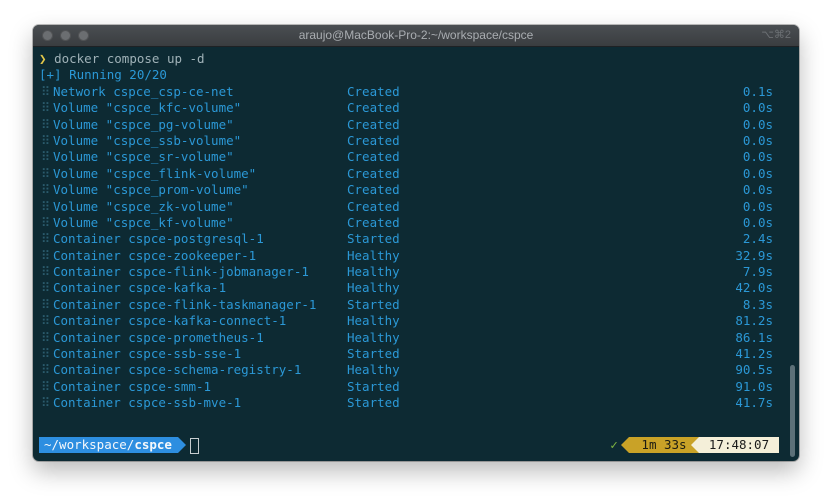 This screenshot has height=502, width=832. What do you see at coordinates (413, 141) in the screenshot?
I see `result-row: ⠿ Volume "cspce_ssb-volume" Created 0.0s` at bounding box center [413, 141].